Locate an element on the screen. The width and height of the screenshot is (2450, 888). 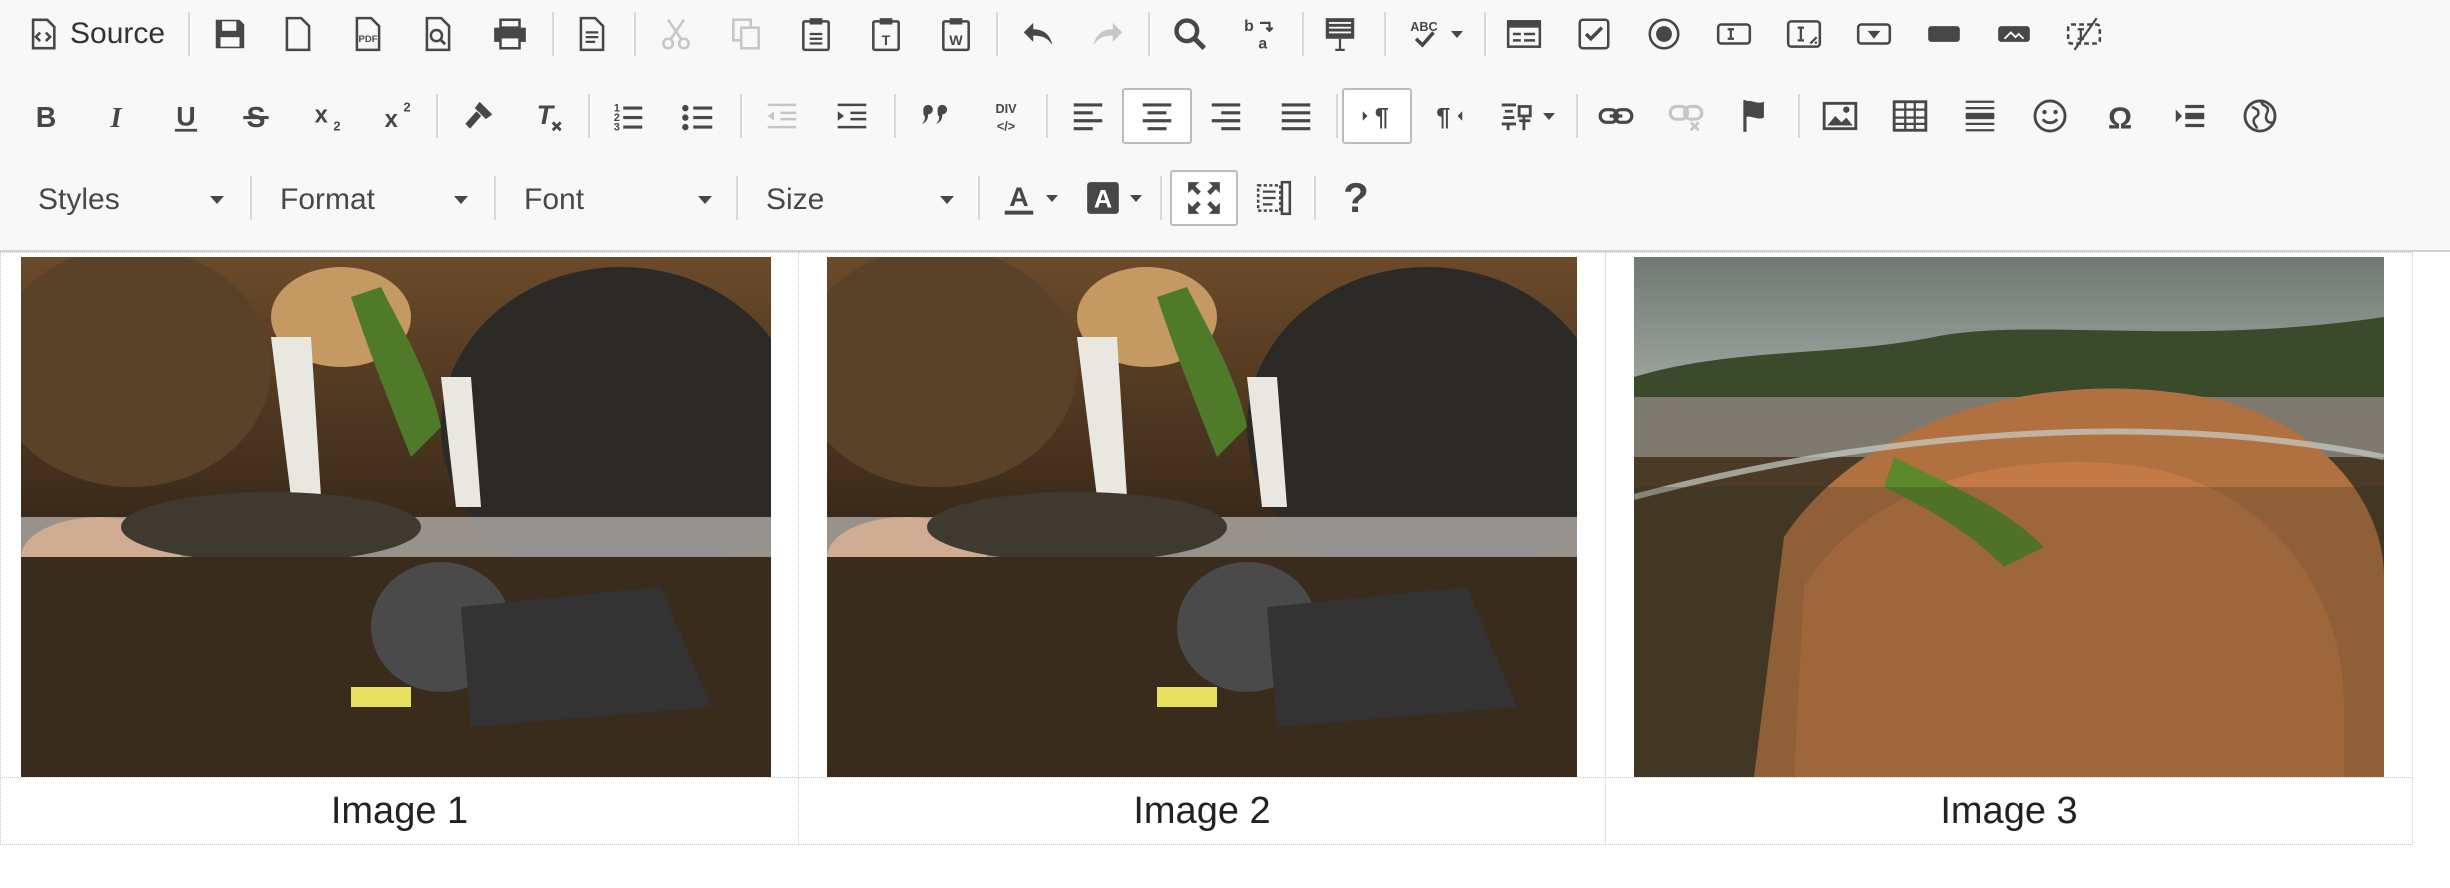
ltr-button: ¶ is located at coordinates (1377, 116).